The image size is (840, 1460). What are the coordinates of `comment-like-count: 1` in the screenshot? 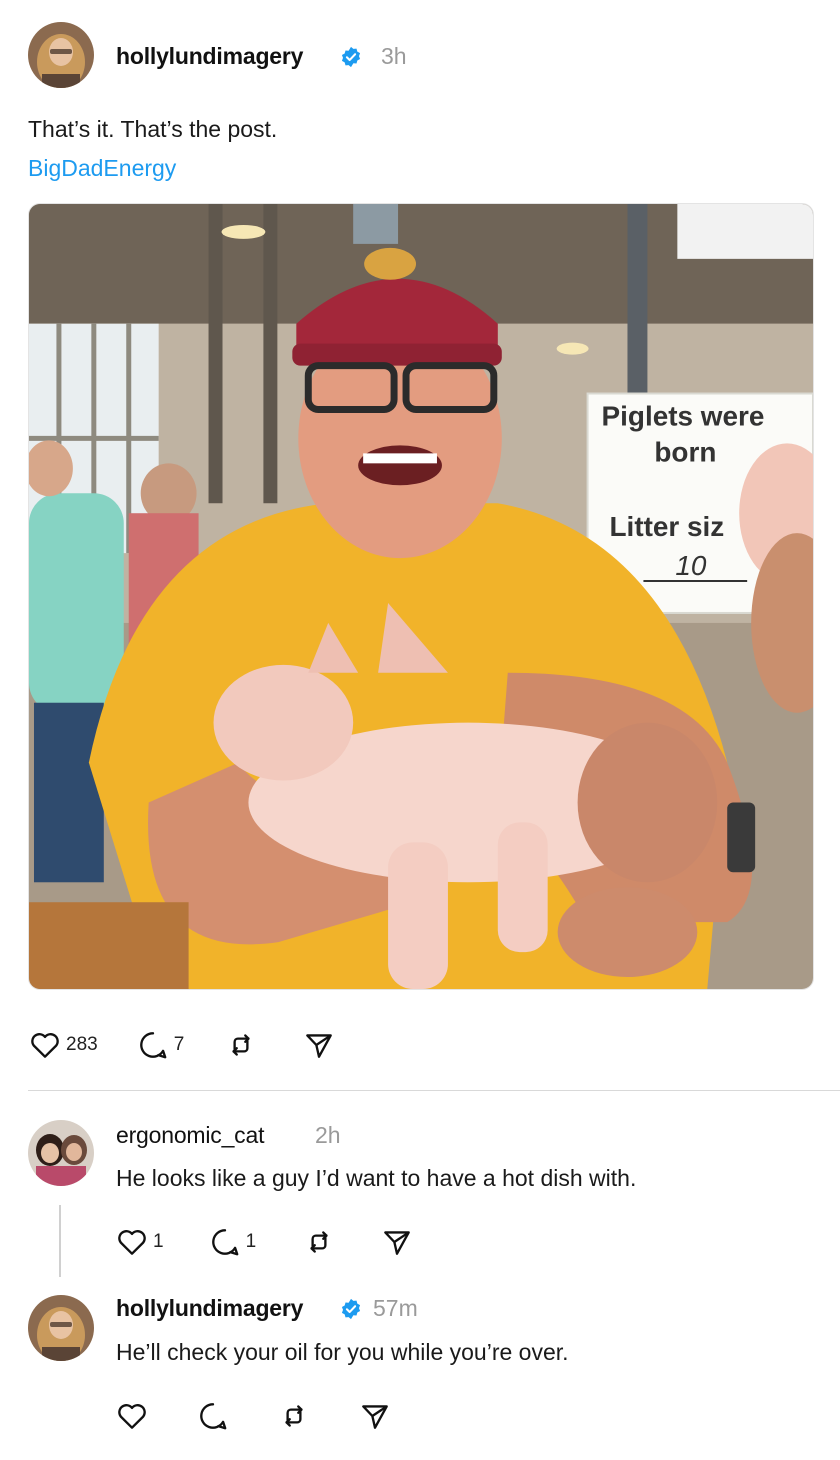 It's located at (158, 1241).